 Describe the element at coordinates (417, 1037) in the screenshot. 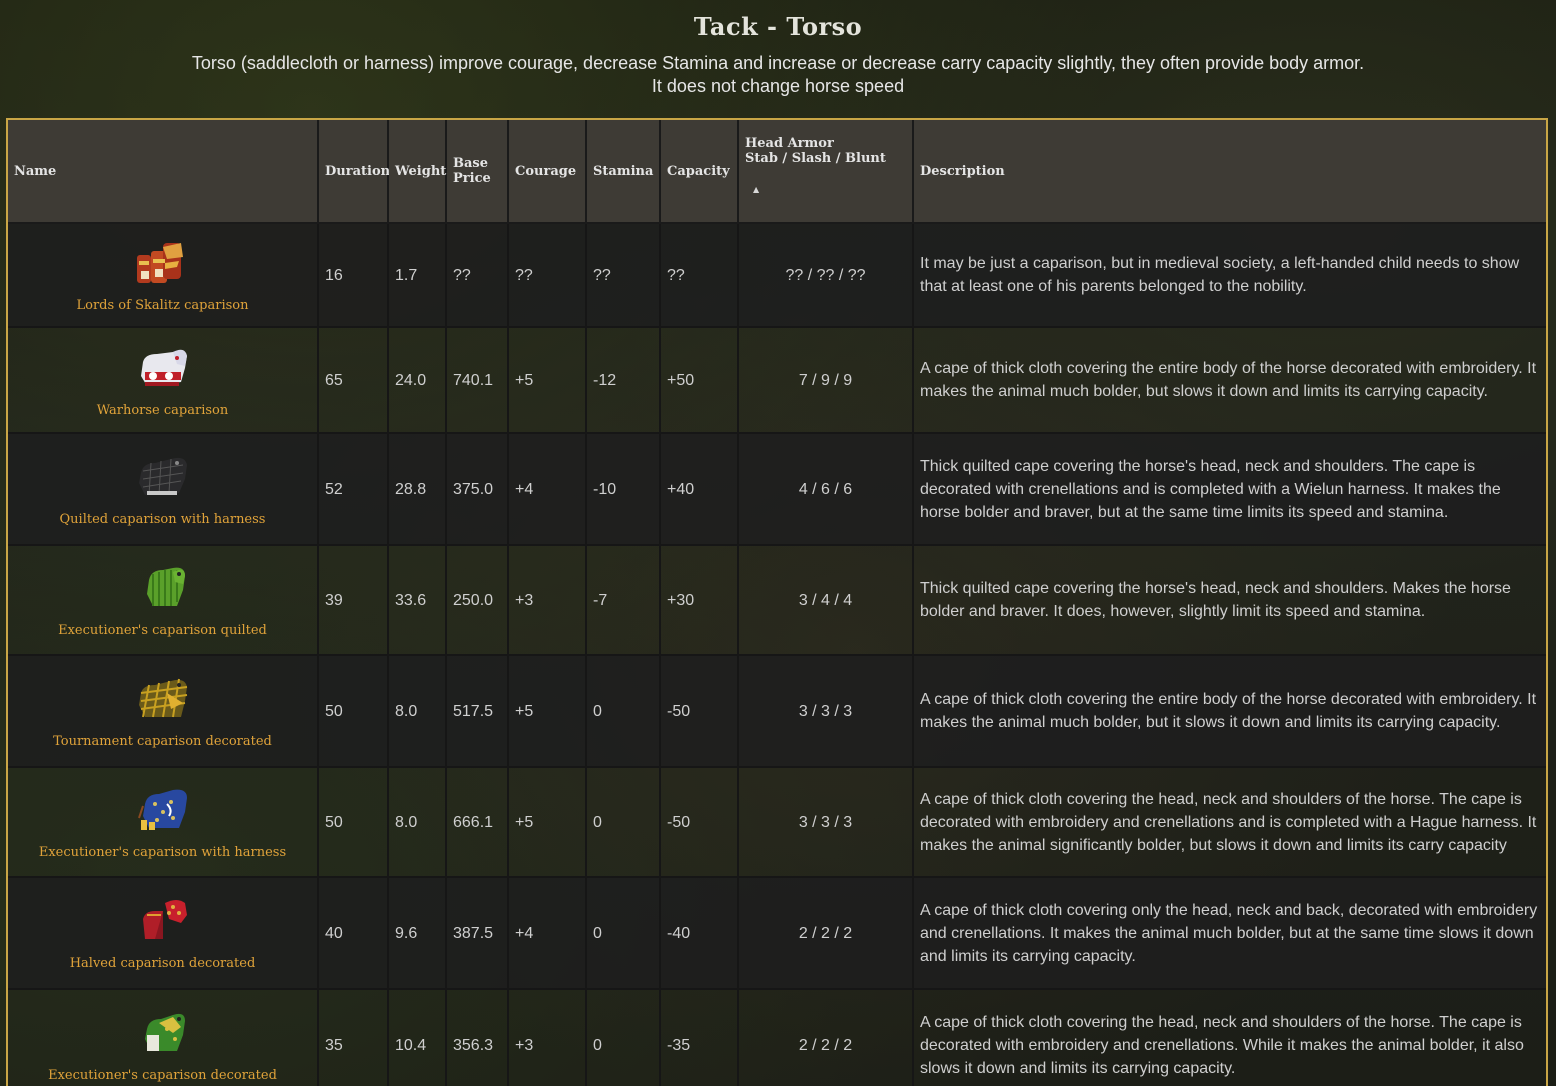

I see `weight-cell: 10.4` at that location.